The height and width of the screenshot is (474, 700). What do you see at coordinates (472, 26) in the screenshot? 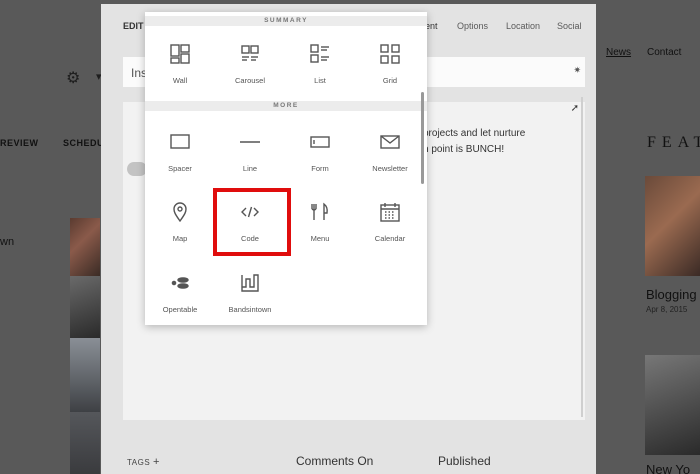
I see `tab-options: Options` at bounding box center [472, 26].